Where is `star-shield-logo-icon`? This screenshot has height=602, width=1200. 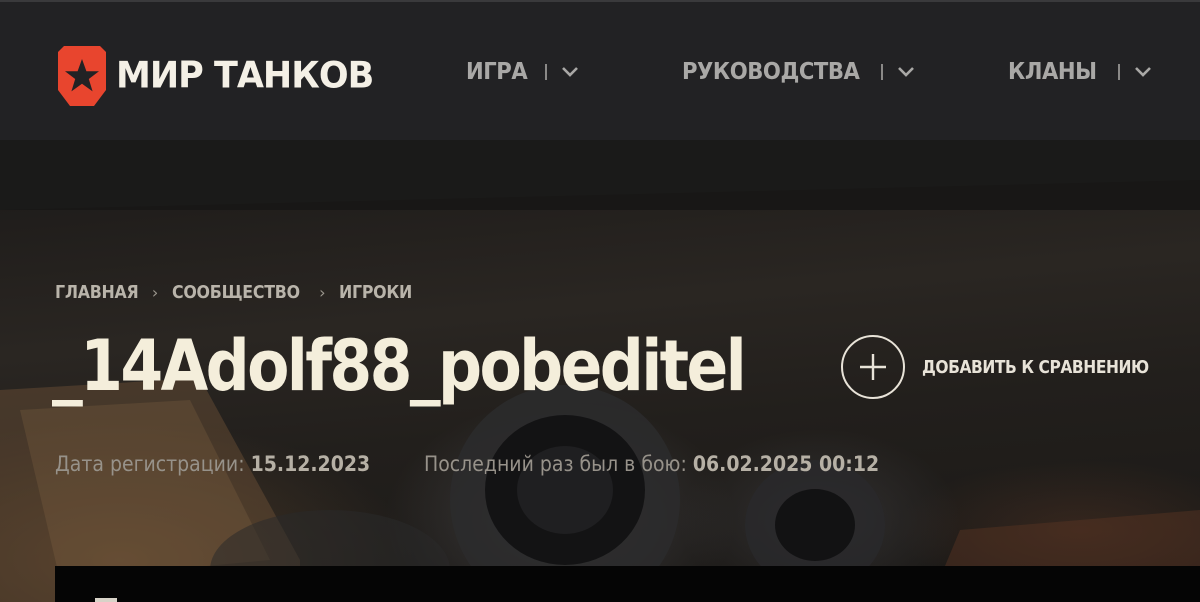 star-shield-logo-icon is located at coordinates (82, 76).